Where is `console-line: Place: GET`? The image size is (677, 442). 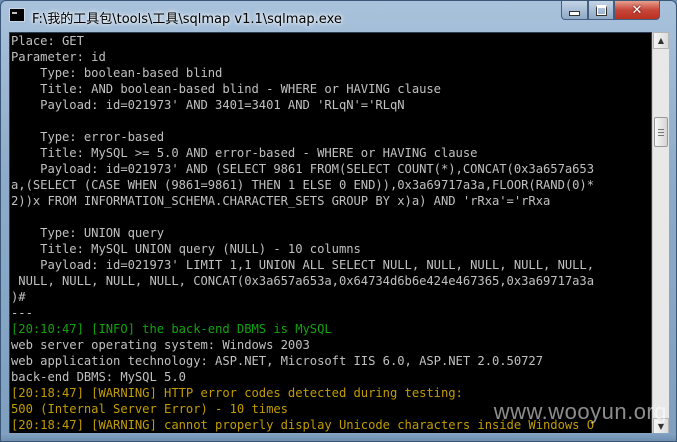 console-line: Place: GET is located at coordinates (47, 41).